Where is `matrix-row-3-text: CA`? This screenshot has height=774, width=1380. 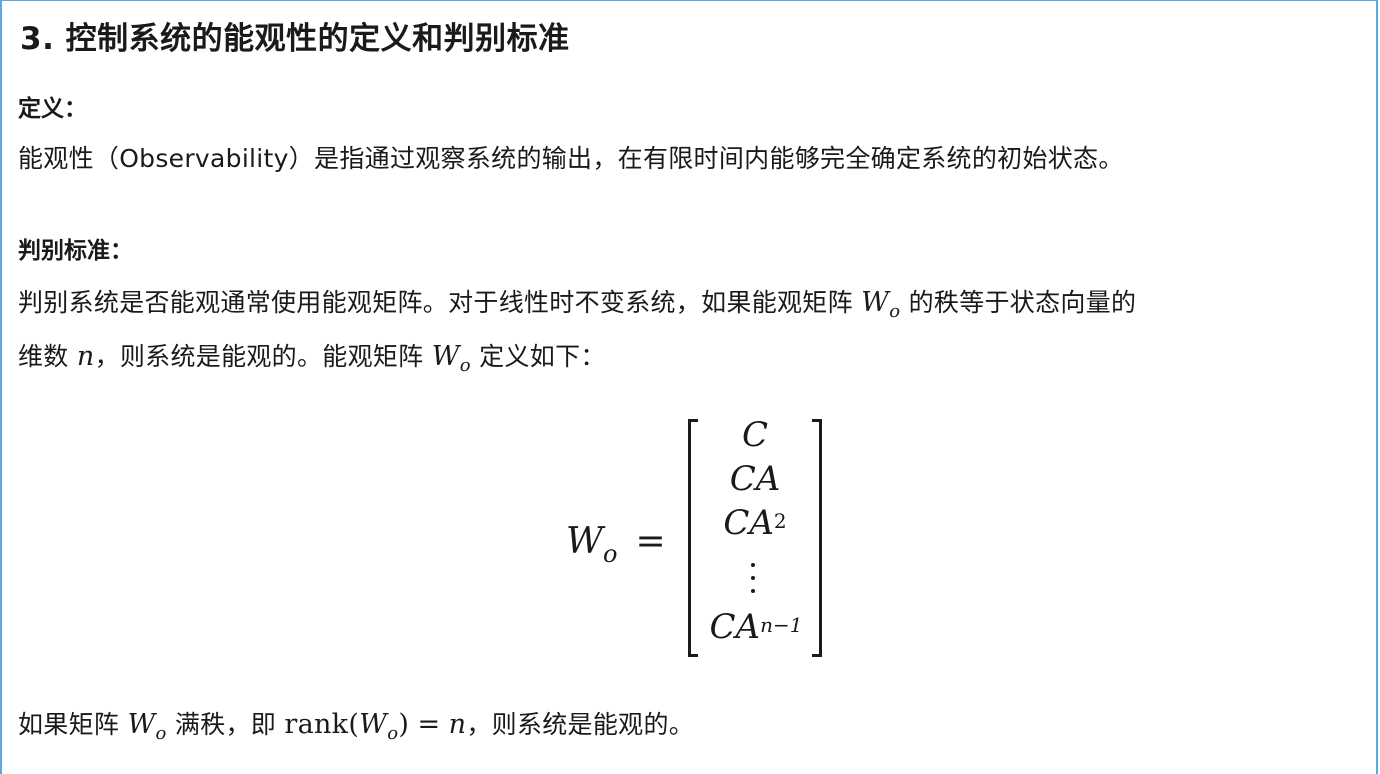
matrix-row-3-text: CA is located at coordinates (748, 523).